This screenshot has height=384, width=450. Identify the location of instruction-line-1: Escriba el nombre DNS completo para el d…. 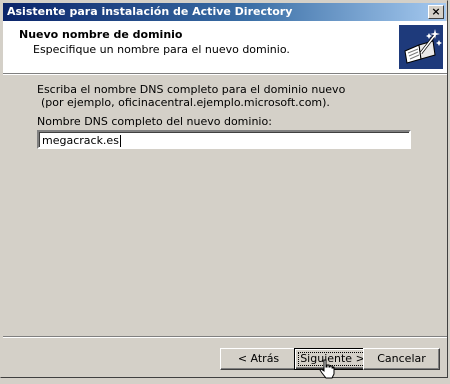
(191, 89).